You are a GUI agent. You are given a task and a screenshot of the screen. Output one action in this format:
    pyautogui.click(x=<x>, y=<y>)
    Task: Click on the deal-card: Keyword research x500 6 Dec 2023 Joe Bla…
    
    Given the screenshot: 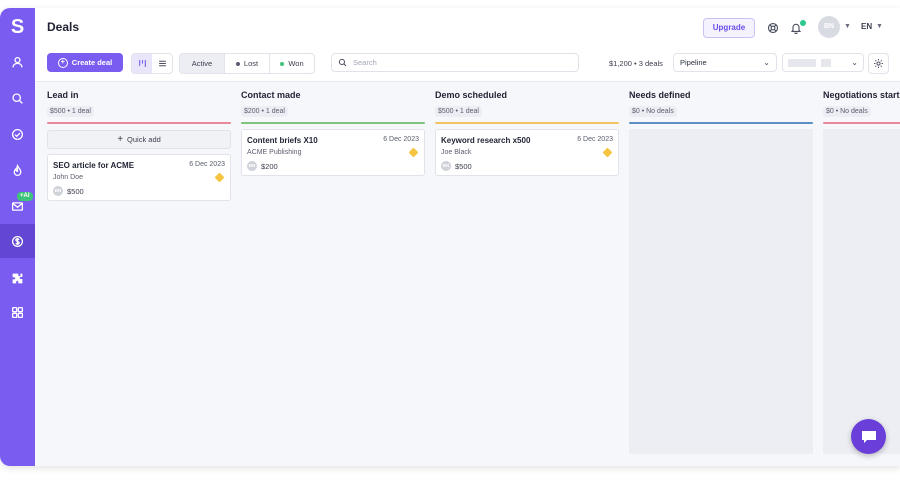 What is the action you would take?
    pyautogui.click(x=527, y=152)
    